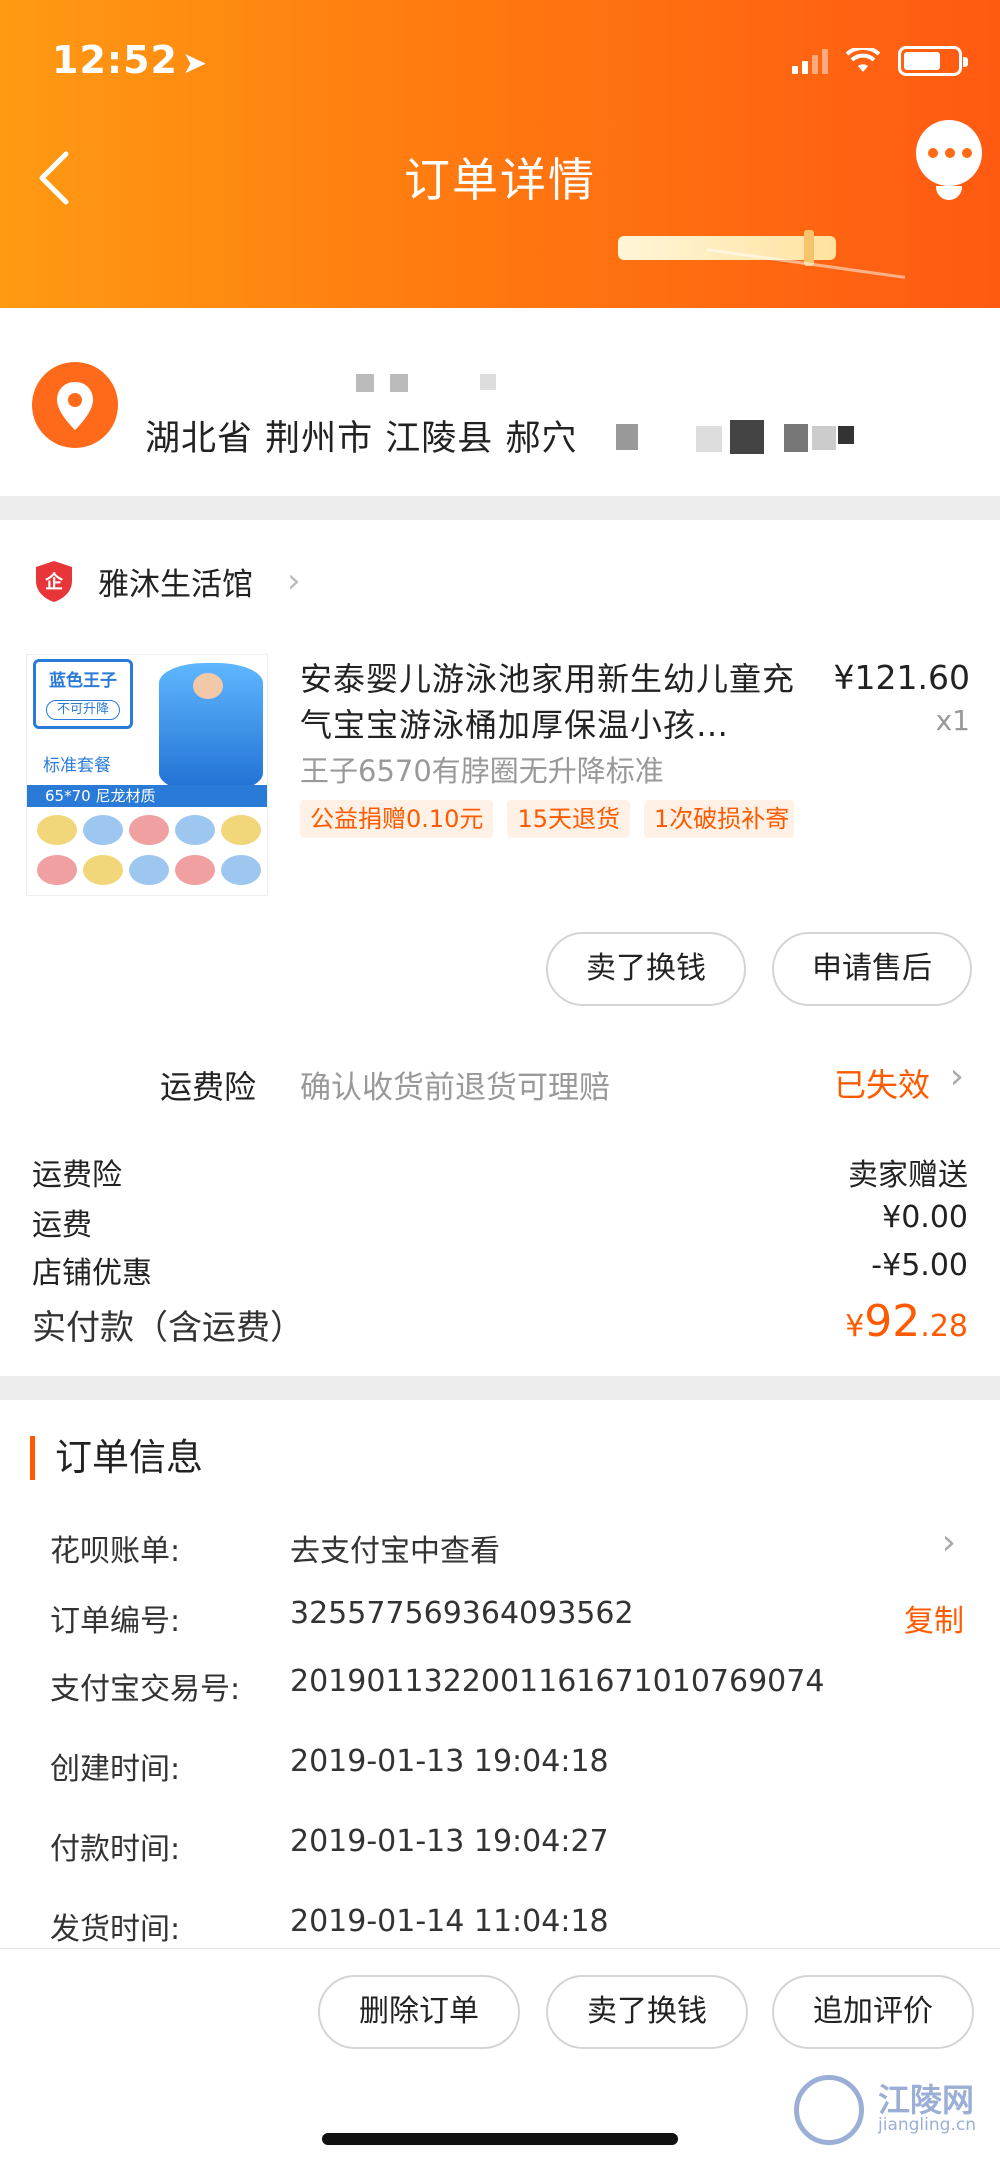  What do you see at coordinates (482, 771) in the screenshot?
I see `product-sku: 王子6570有脖圈无升降标准` at bounding box center [482, 771].